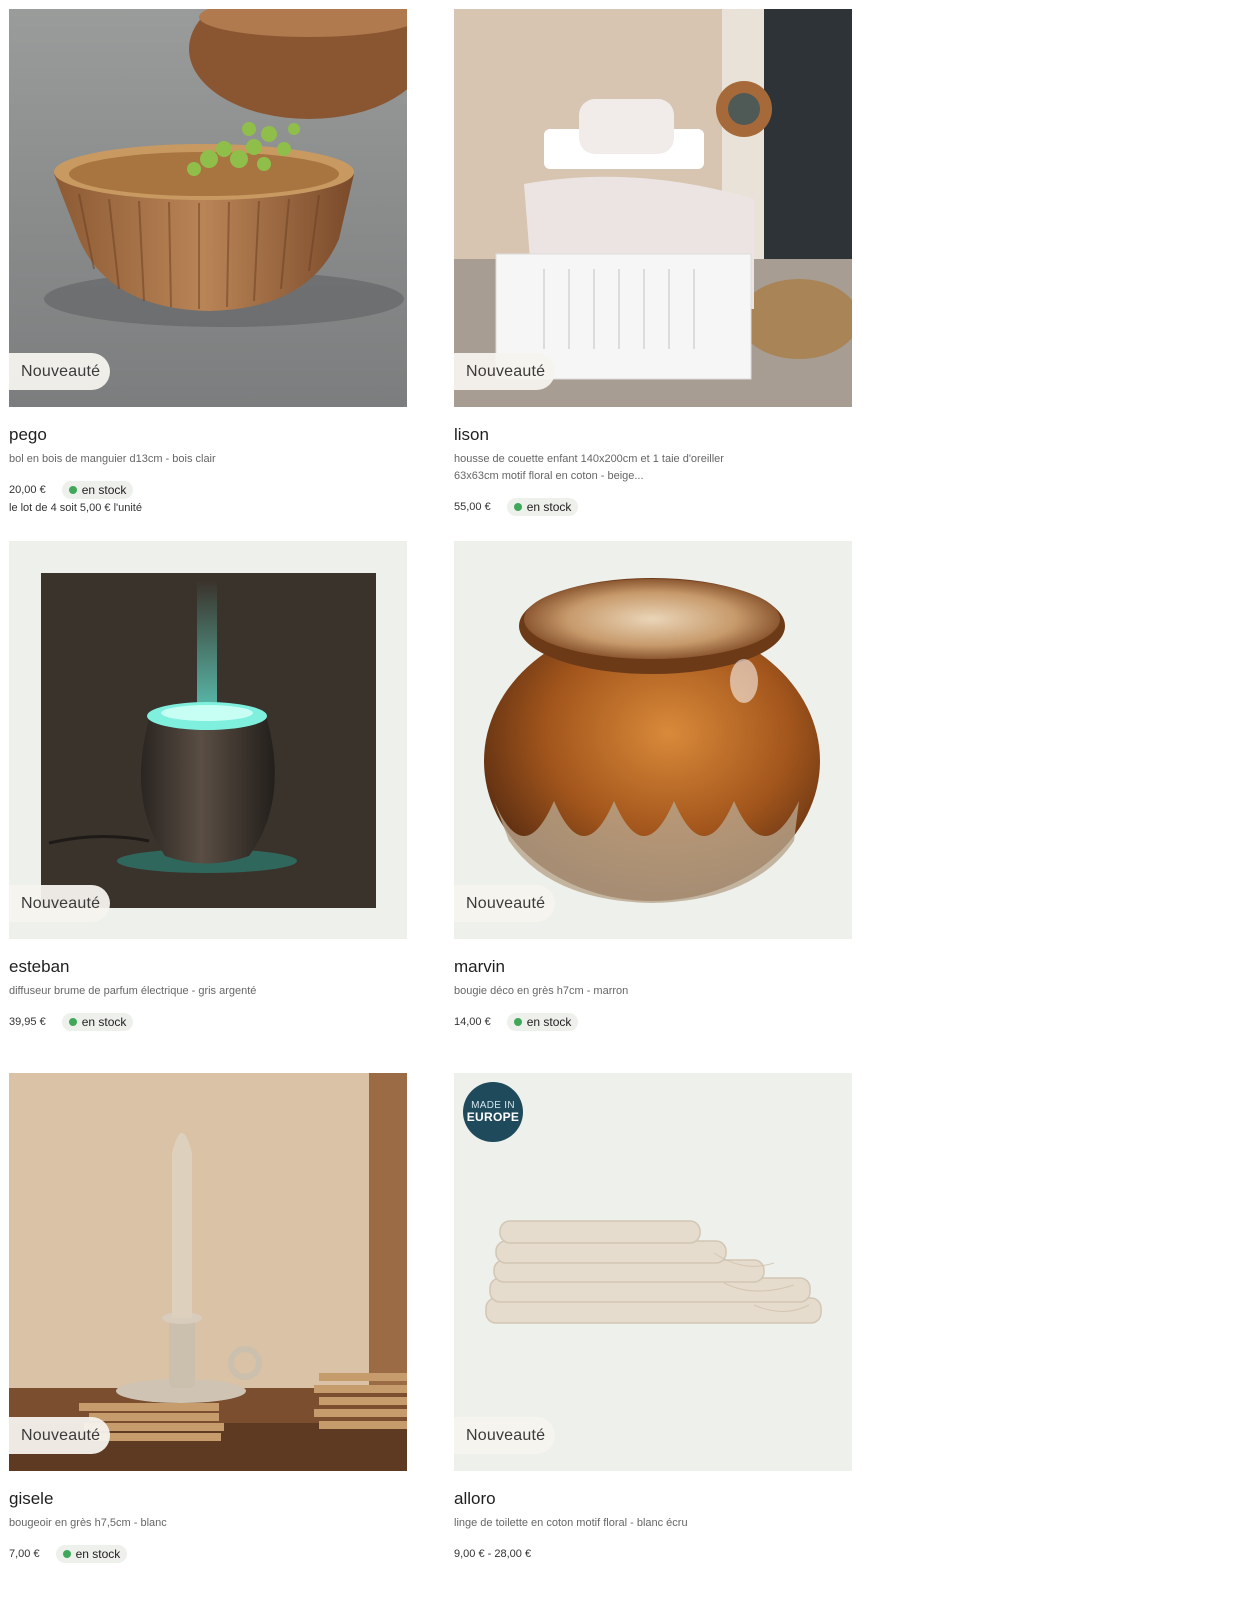  I want to click on product-name: pego, so click(208, 435).